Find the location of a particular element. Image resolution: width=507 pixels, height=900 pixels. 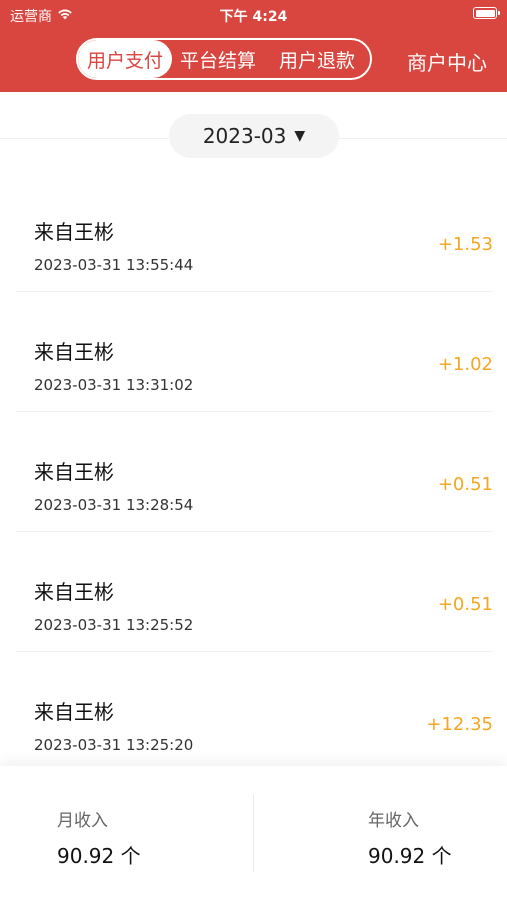

monthly-income-value: 90.92 个 is located at coordinates (99, 856).